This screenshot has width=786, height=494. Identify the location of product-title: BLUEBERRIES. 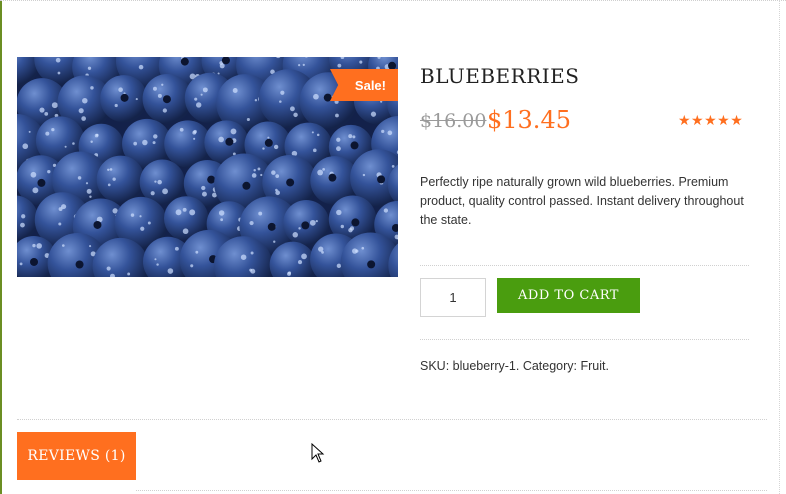
(500, 76).